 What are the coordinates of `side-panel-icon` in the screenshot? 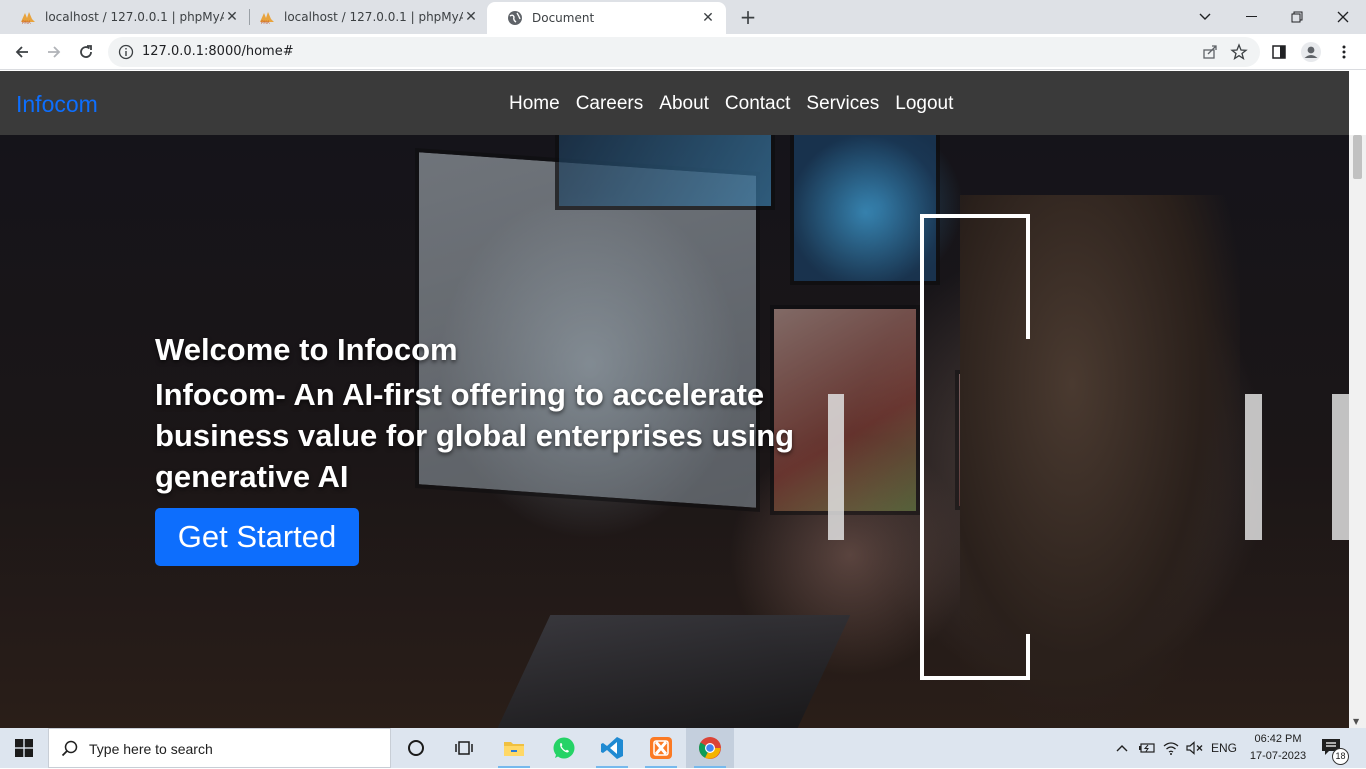 It's located at (1279, 52).